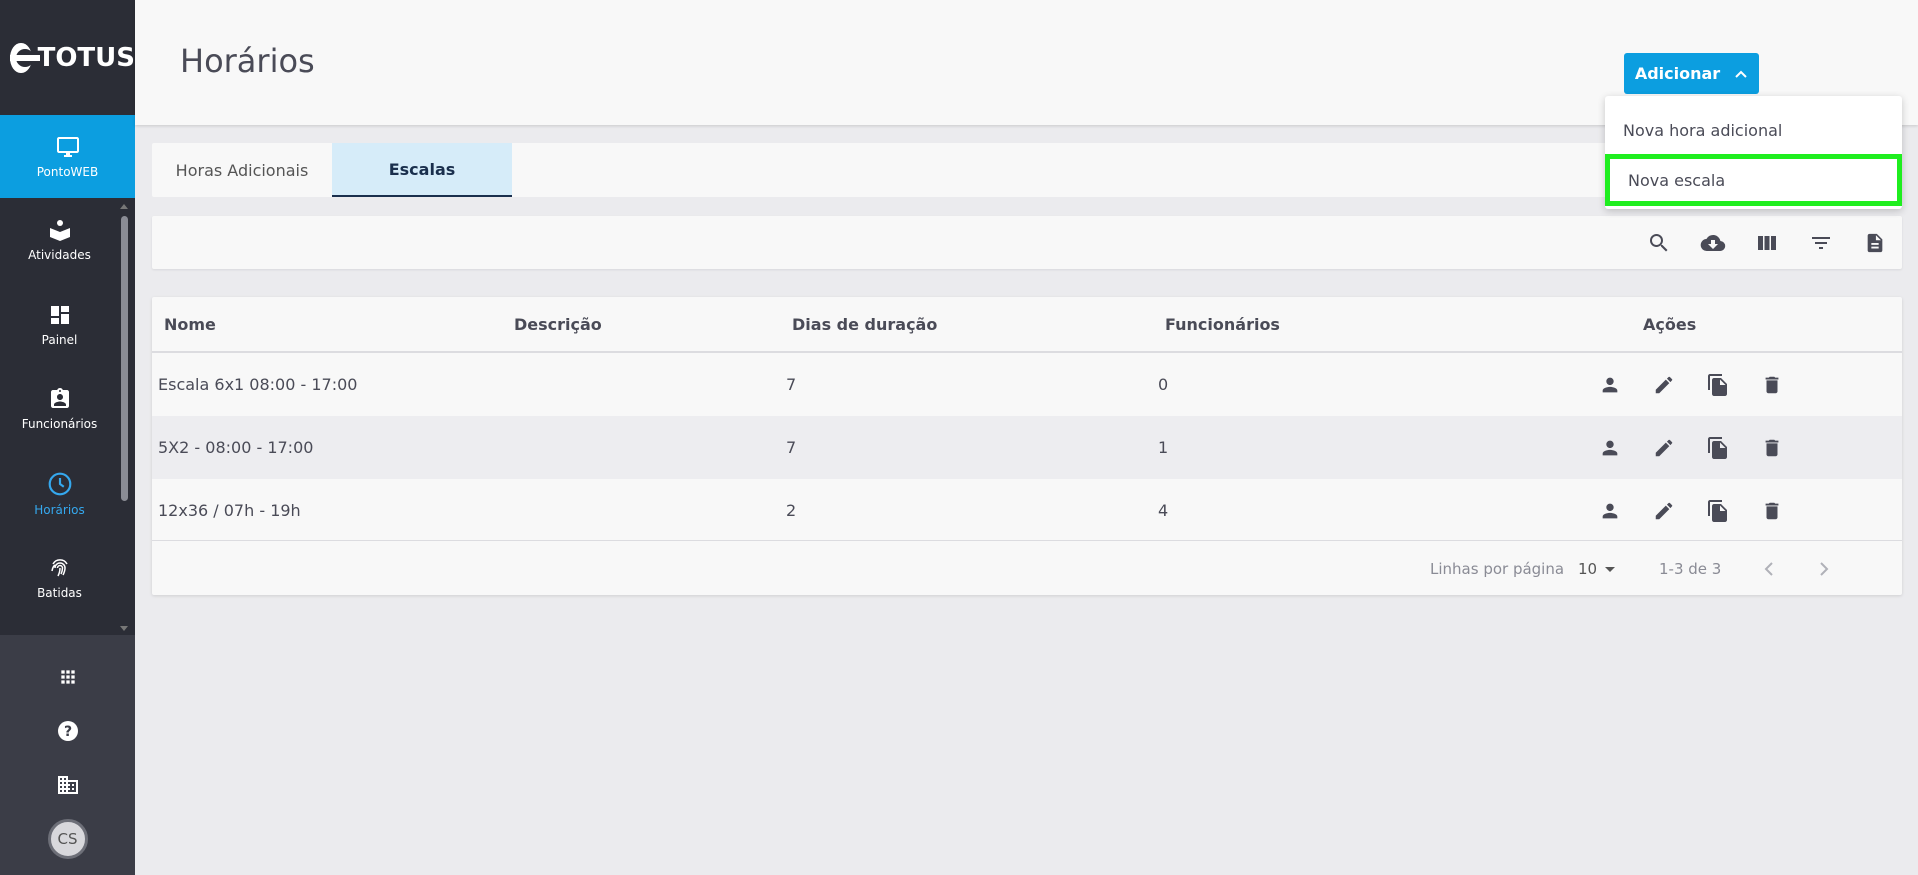  What do you see at coordinates (59, 593) in the screenshot?
I see `sidebar-item-label: Batidas` at bounding box center [59, 593].